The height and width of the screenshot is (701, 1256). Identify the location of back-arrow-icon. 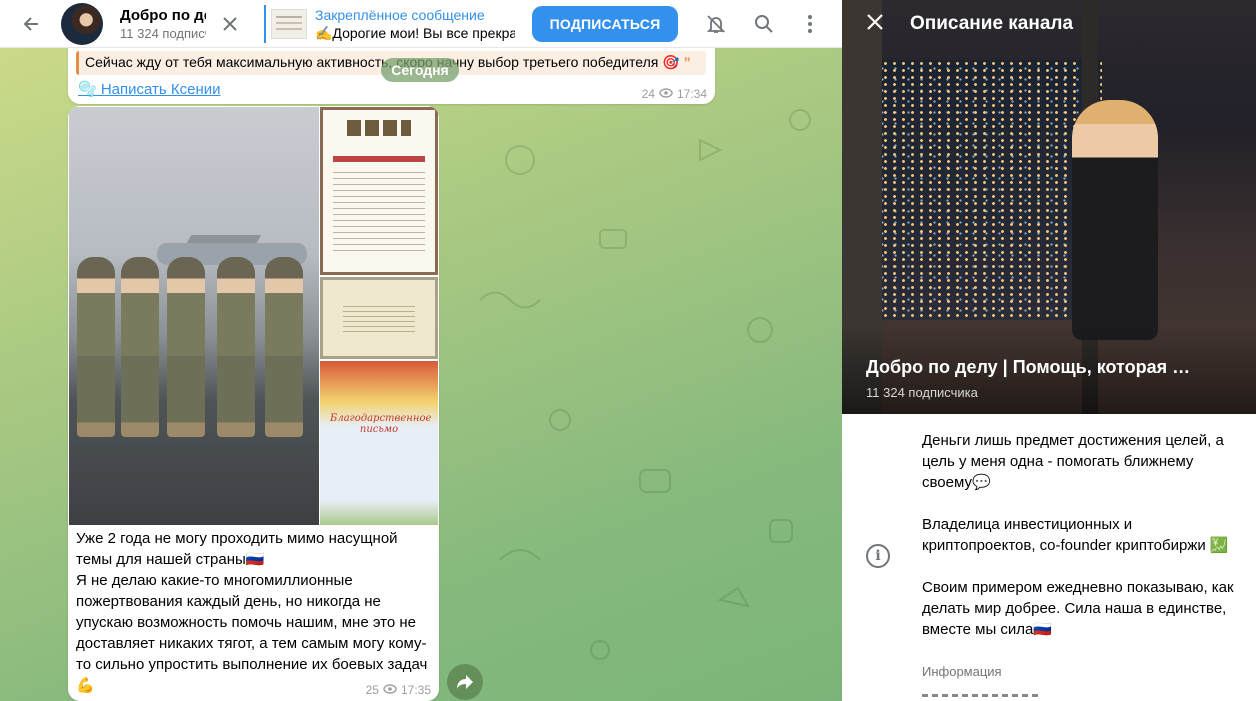
(32, 24).